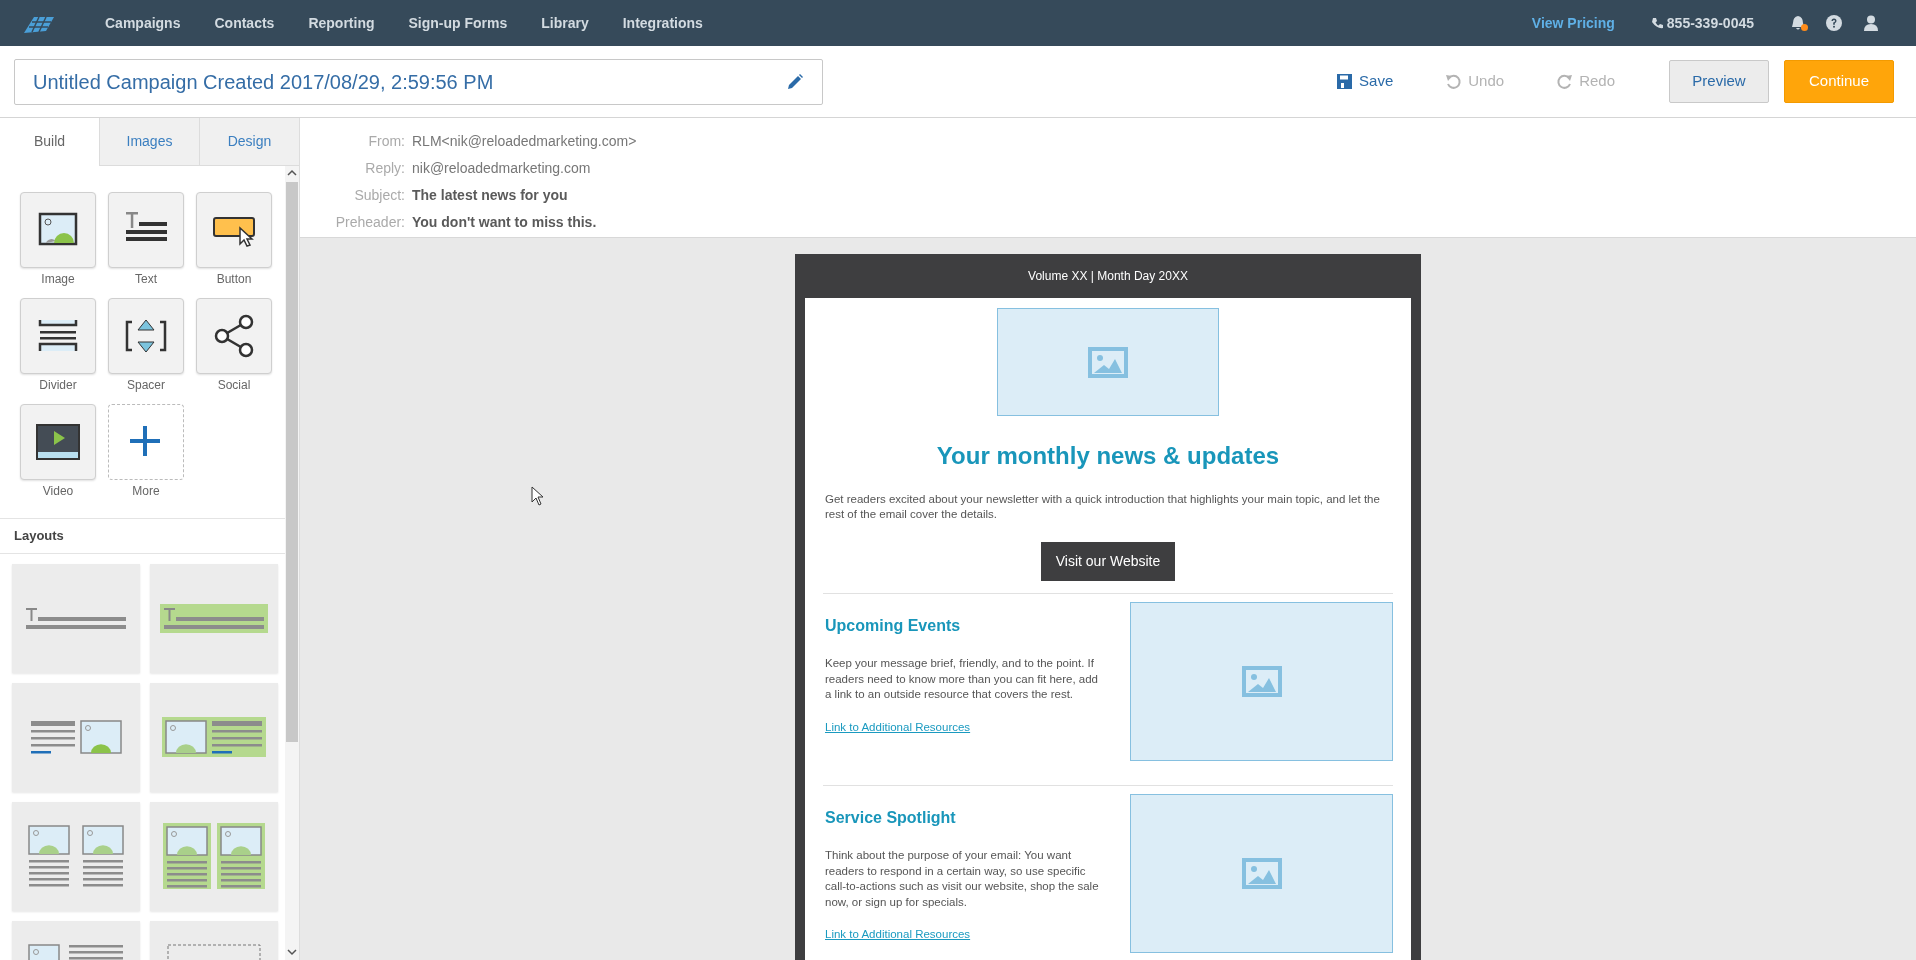 This screenshot has height=960, width=1916. I want to click on section-paragraph: Think about the purpose of your email: You want readers to respond in a certain way, so use specific call-to-actions such as visit our website, shop the sale now, or sign up for specials., so click(962, 879).